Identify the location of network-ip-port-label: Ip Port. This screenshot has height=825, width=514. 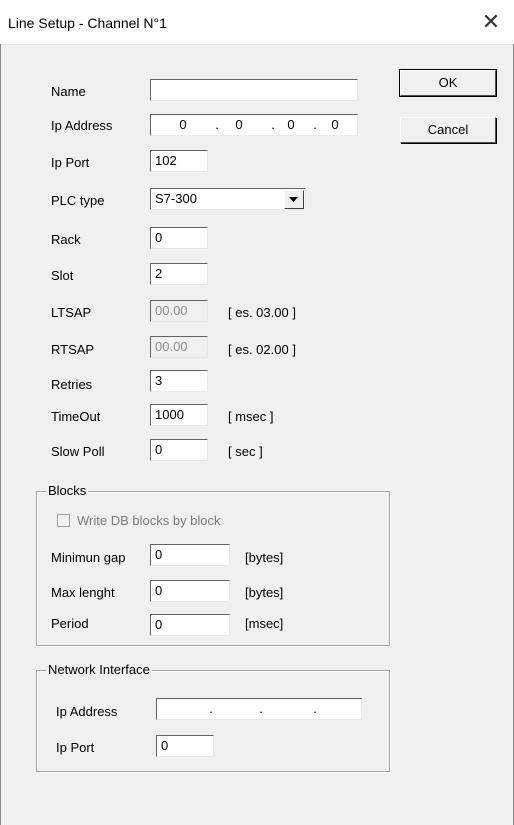
(75, 747).